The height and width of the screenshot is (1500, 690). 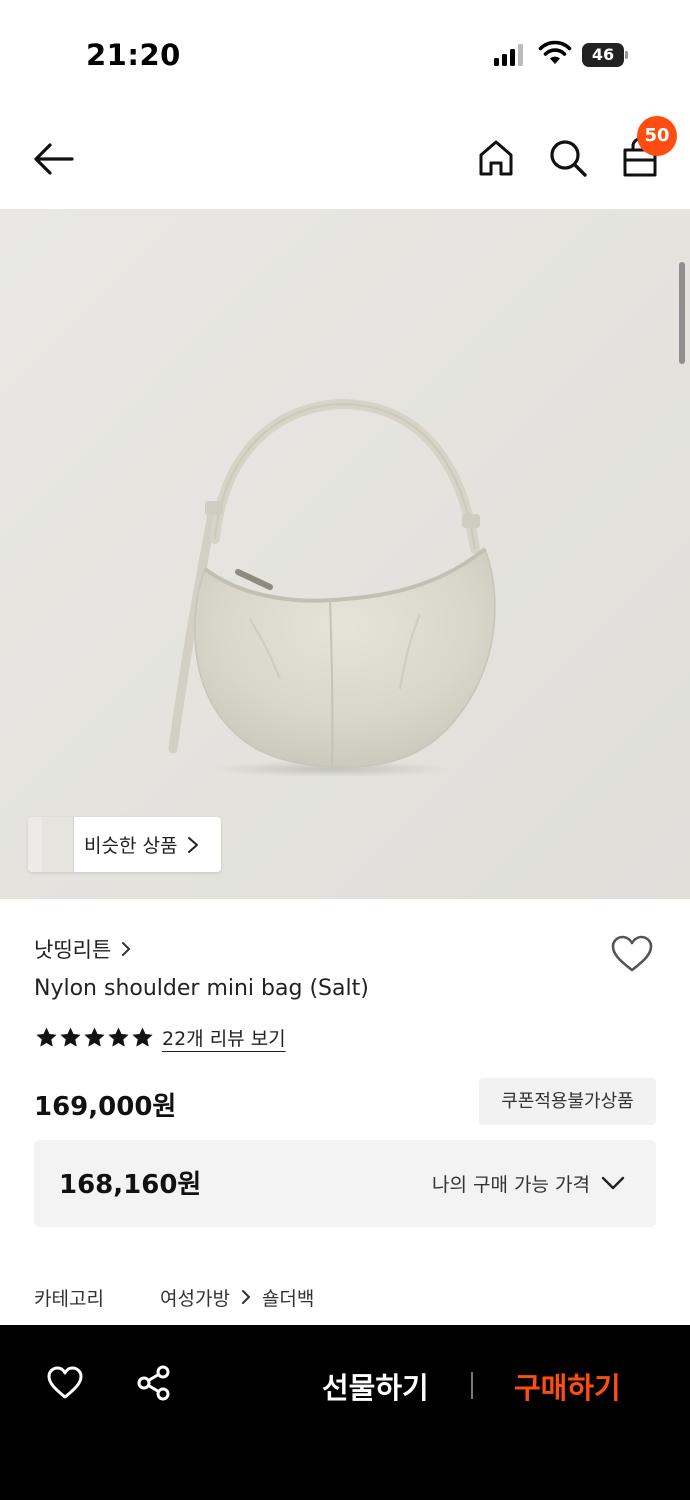 What do you see at coordinates (613, 1183) in the screenshot?
I see `chevron-down-icon` at bounding box center [613, 1183].